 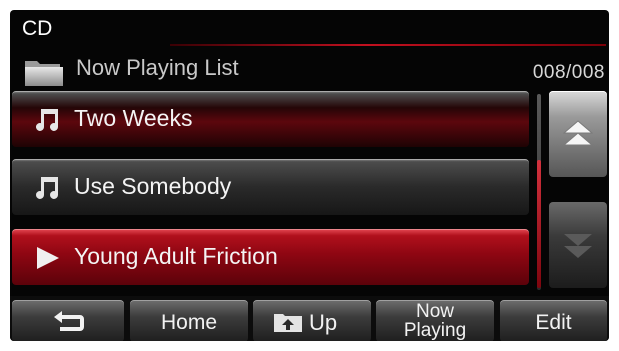 I want to click on now-playing-list-label: Now Playing List, so click(x=157, y=67).